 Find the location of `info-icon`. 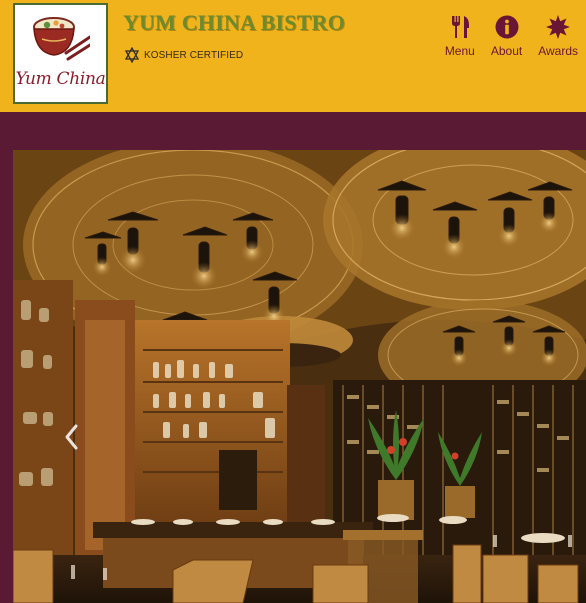

info-icon is located at coordinates (507, 27).